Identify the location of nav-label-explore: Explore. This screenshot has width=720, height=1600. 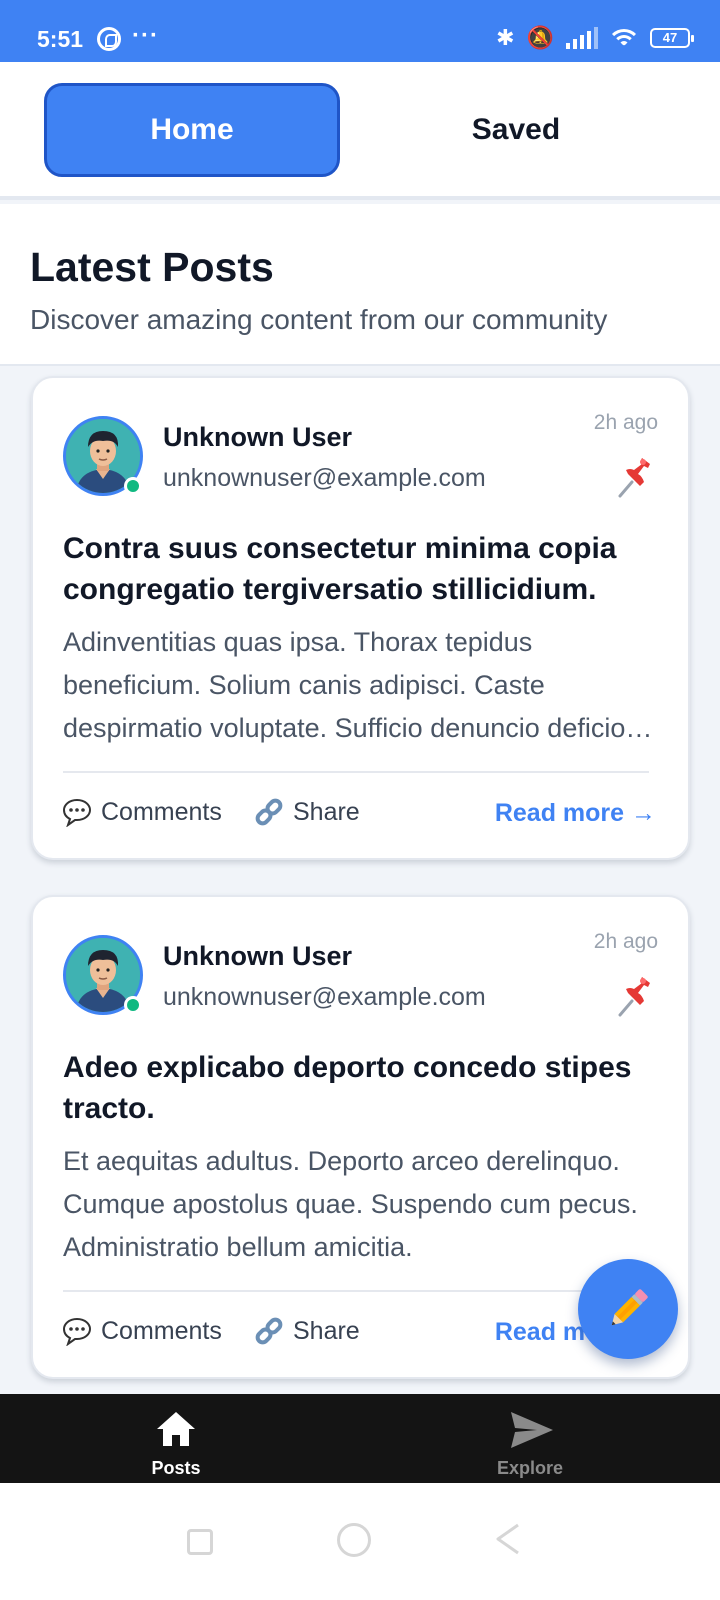
(530, 1468).